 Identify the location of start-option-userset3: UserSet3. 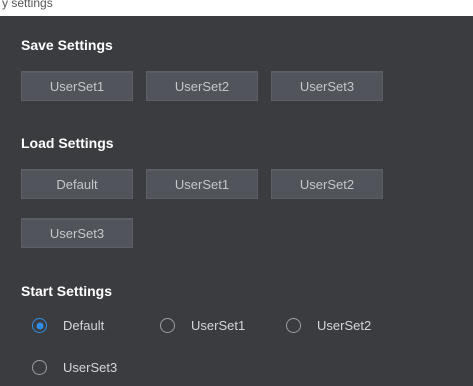
(74, 367).